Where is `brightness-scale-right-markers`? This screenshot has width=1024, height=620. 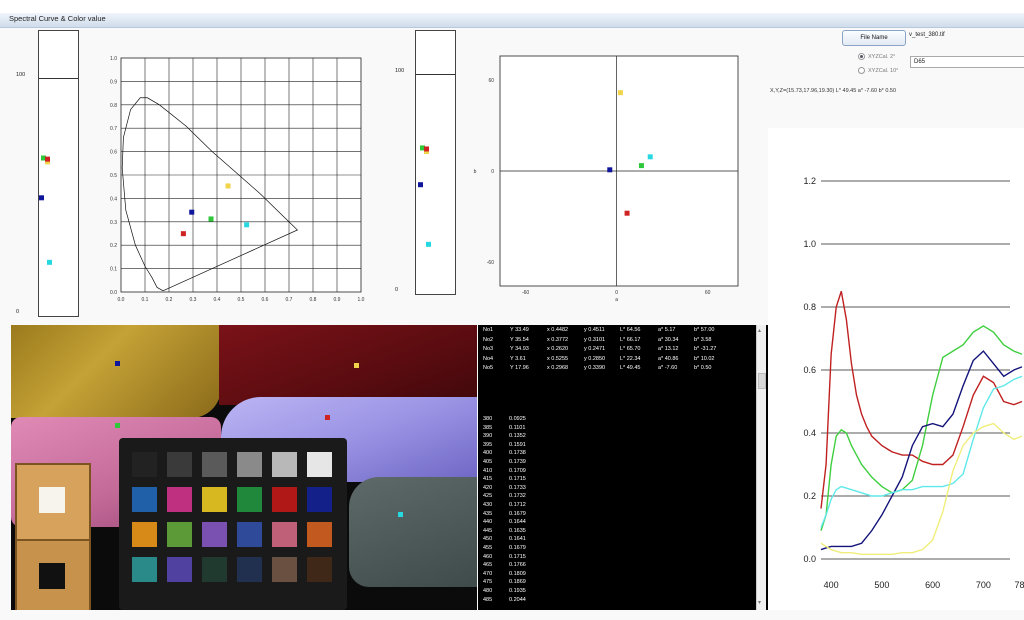 brightness-scale-right-markers is located at coordinates (424, 196).